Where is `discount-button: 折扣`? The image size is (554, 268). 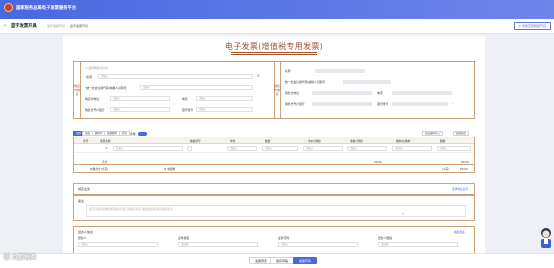 discount-button: 折扣 is located at coordinates (125, 133).